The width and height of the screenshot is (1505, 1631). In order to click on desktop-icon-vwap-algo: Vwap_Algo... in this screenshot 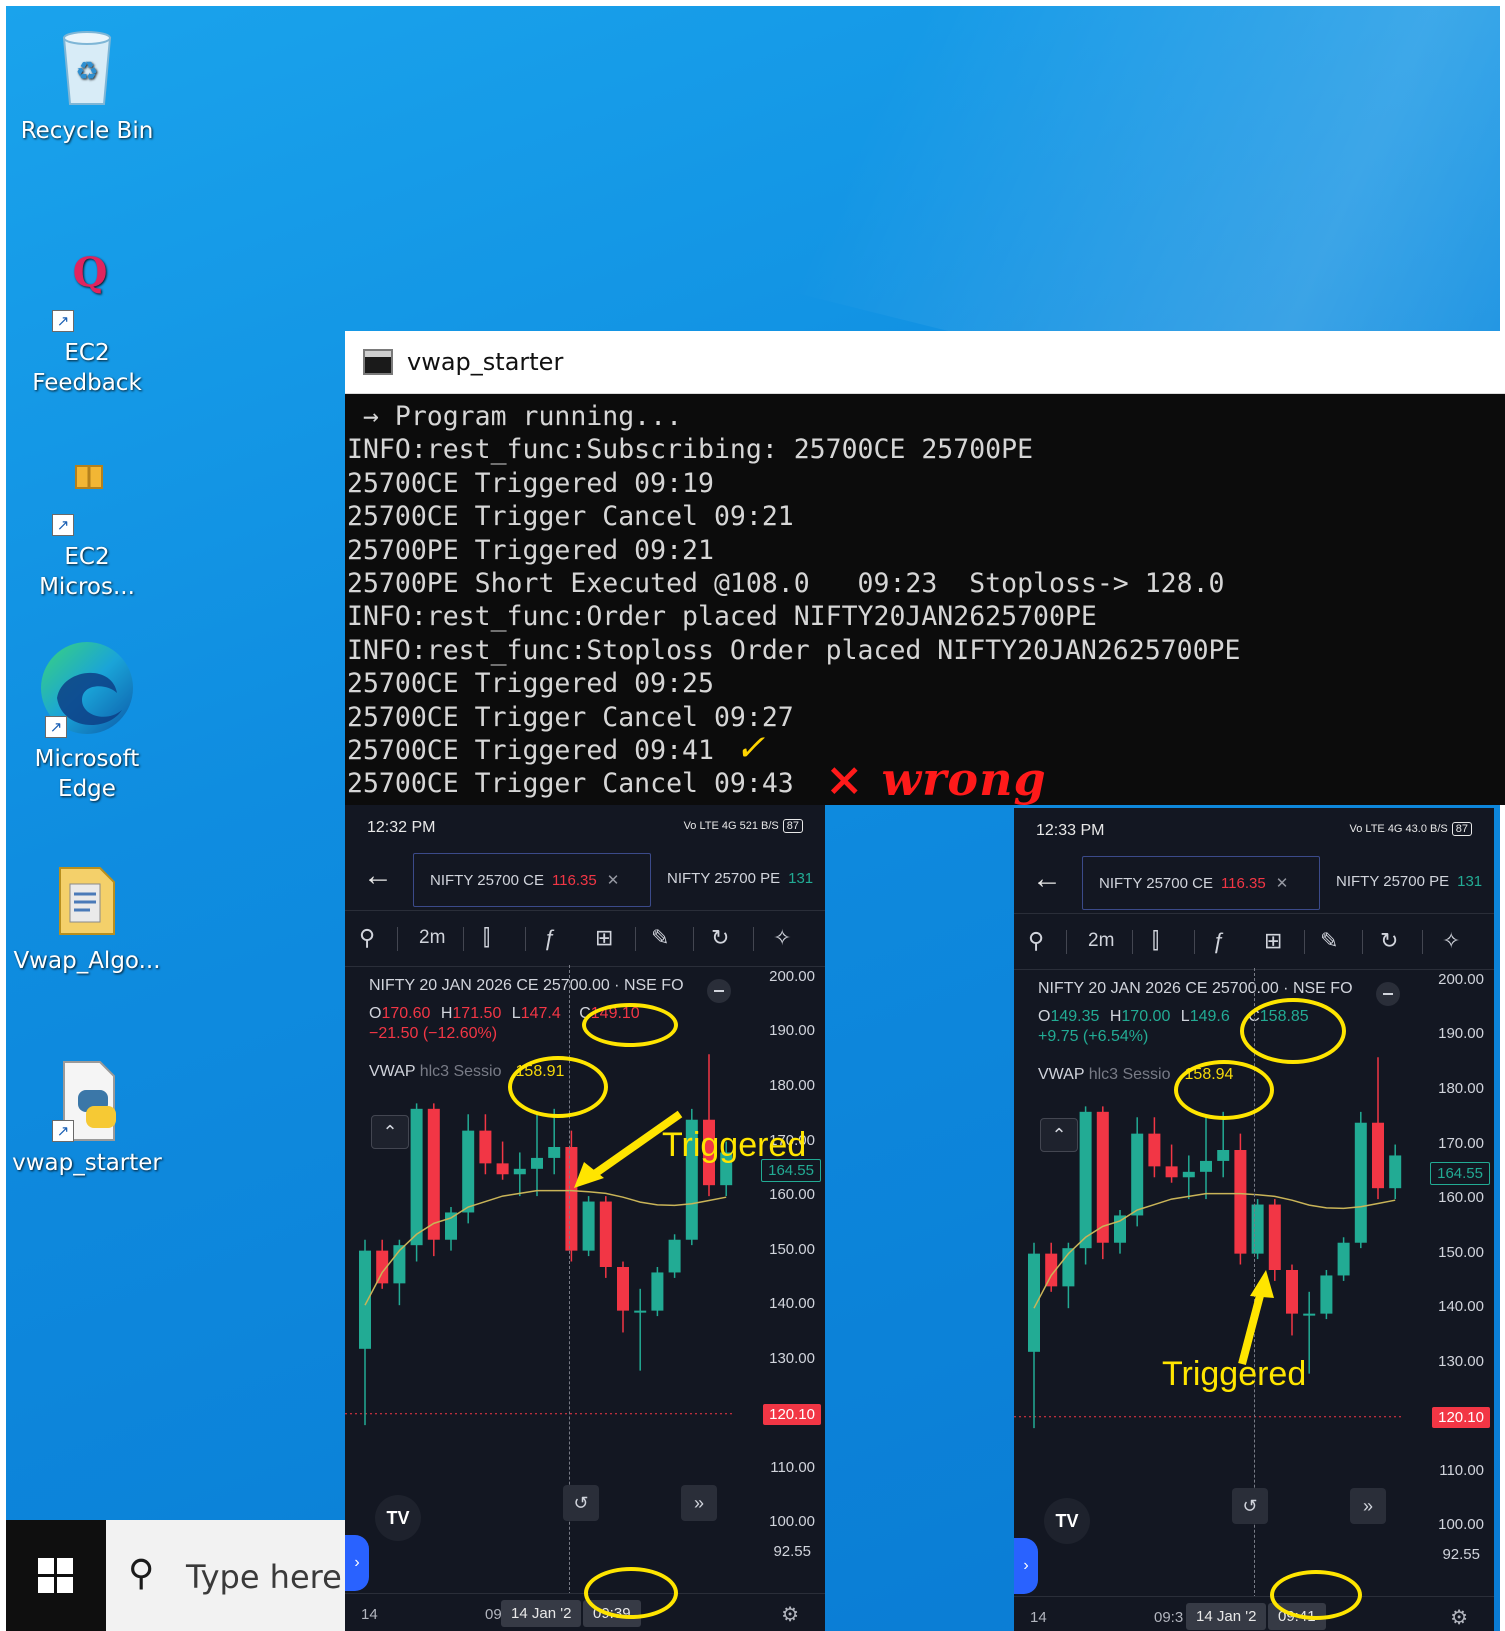, I will do `click(87, 915)`.